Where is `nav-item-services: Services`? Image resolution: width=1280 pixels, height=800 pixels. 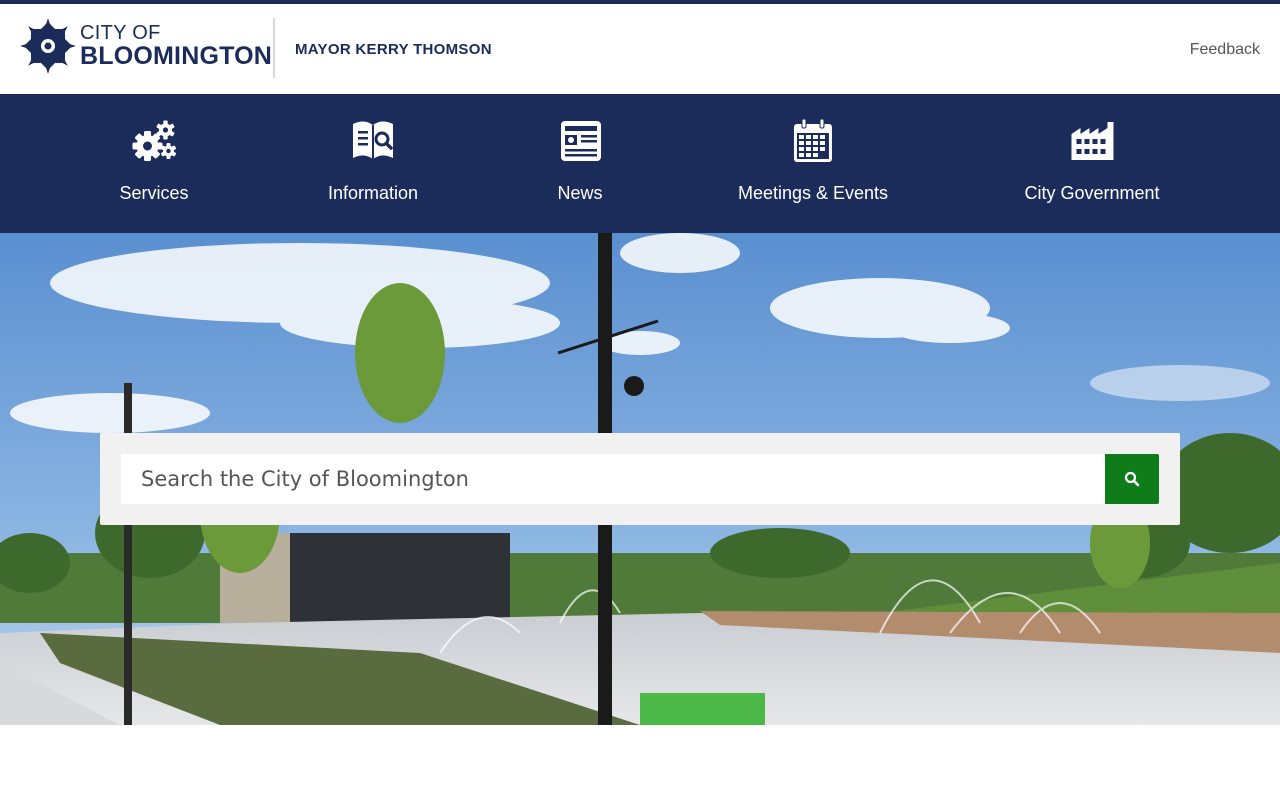
nav-item-services: Services is located at coordinates (154, 163).